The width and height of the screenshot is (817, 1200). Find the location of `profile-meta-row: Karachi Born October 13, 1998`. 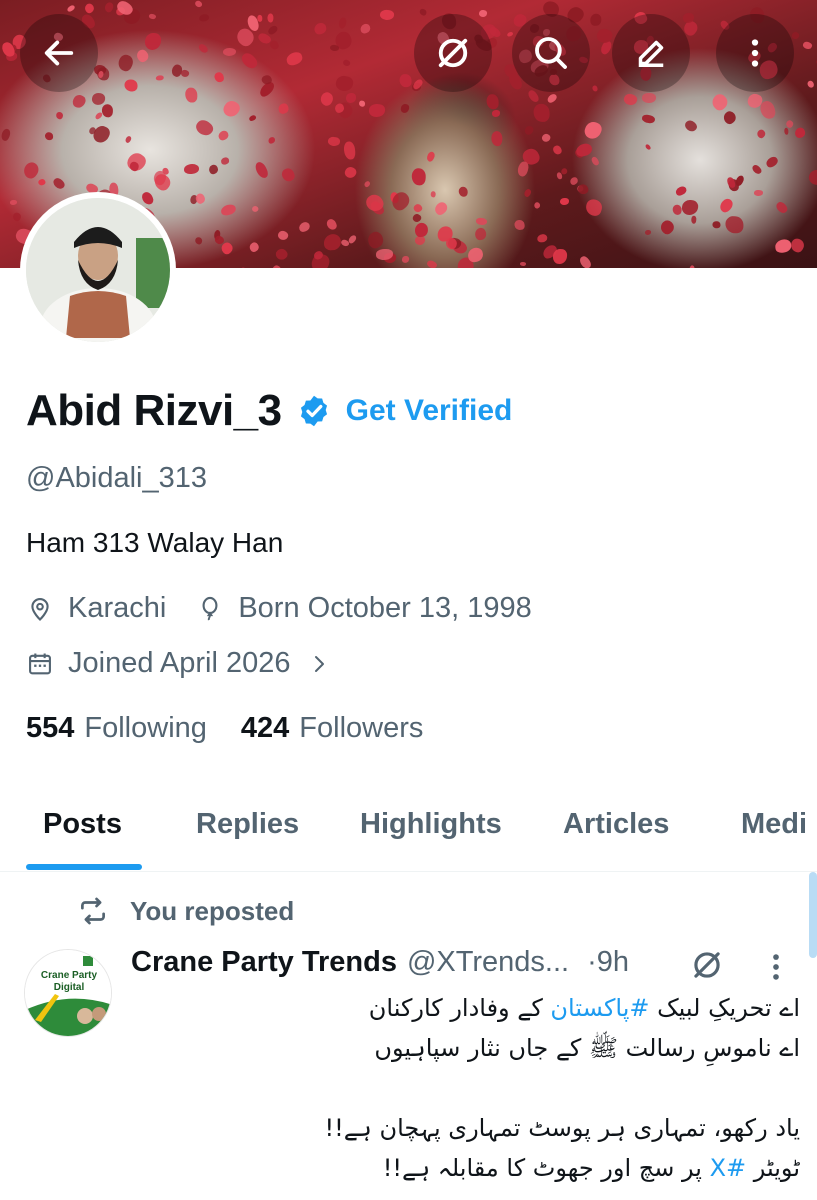

profile-meta-row: Karachi Born October 13, 1998 is located at coordinates (279, 608).